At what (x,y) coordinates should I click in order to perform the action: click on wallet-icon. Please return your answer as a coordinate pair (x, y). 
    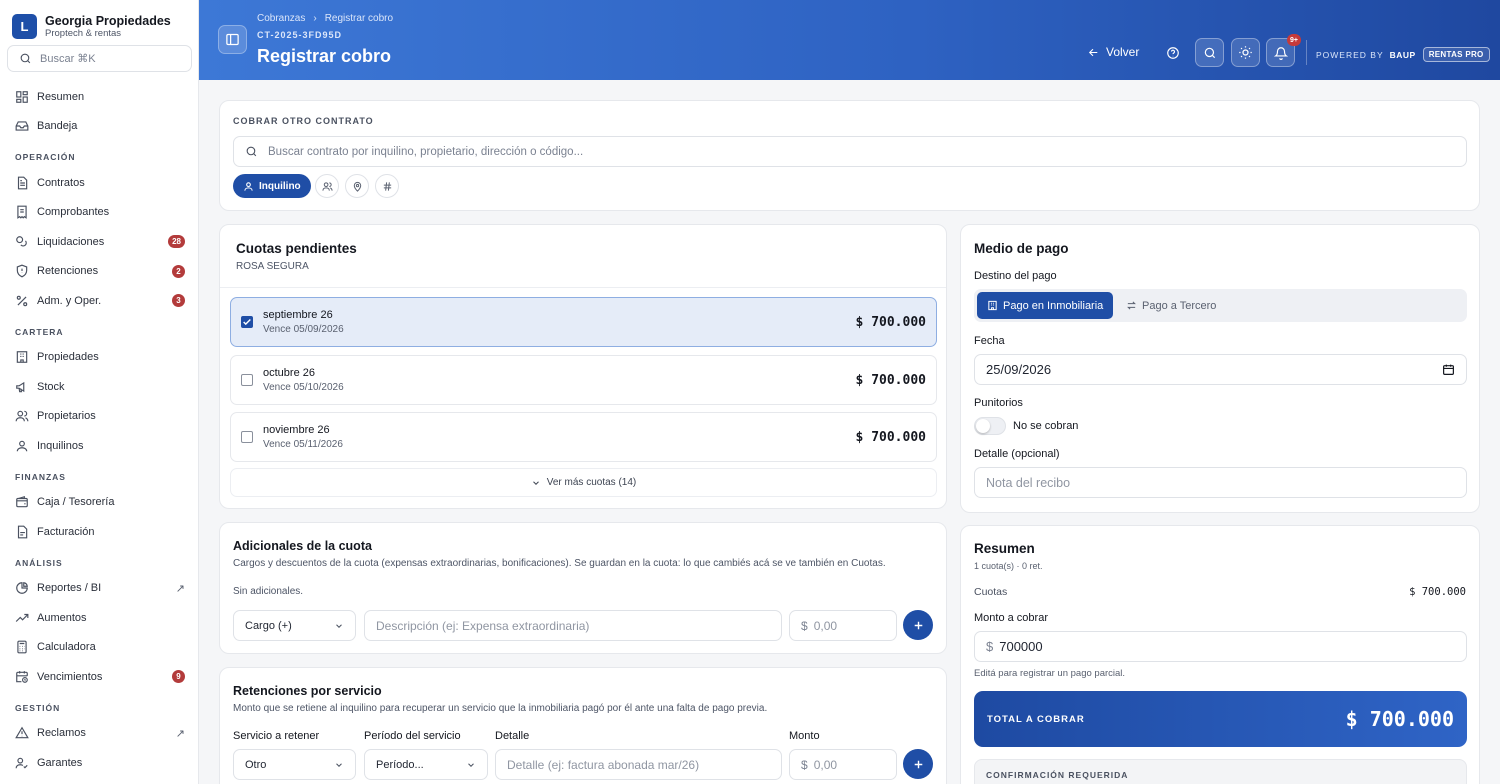
    Looking at the image, I should click on (22, 502).